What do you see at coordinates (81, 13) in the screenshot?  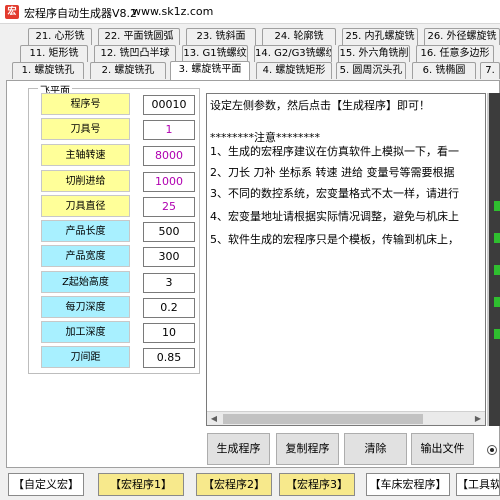 I see `window-title: 宏程序自动生成器V8.2` at bounding box center [81, 13].